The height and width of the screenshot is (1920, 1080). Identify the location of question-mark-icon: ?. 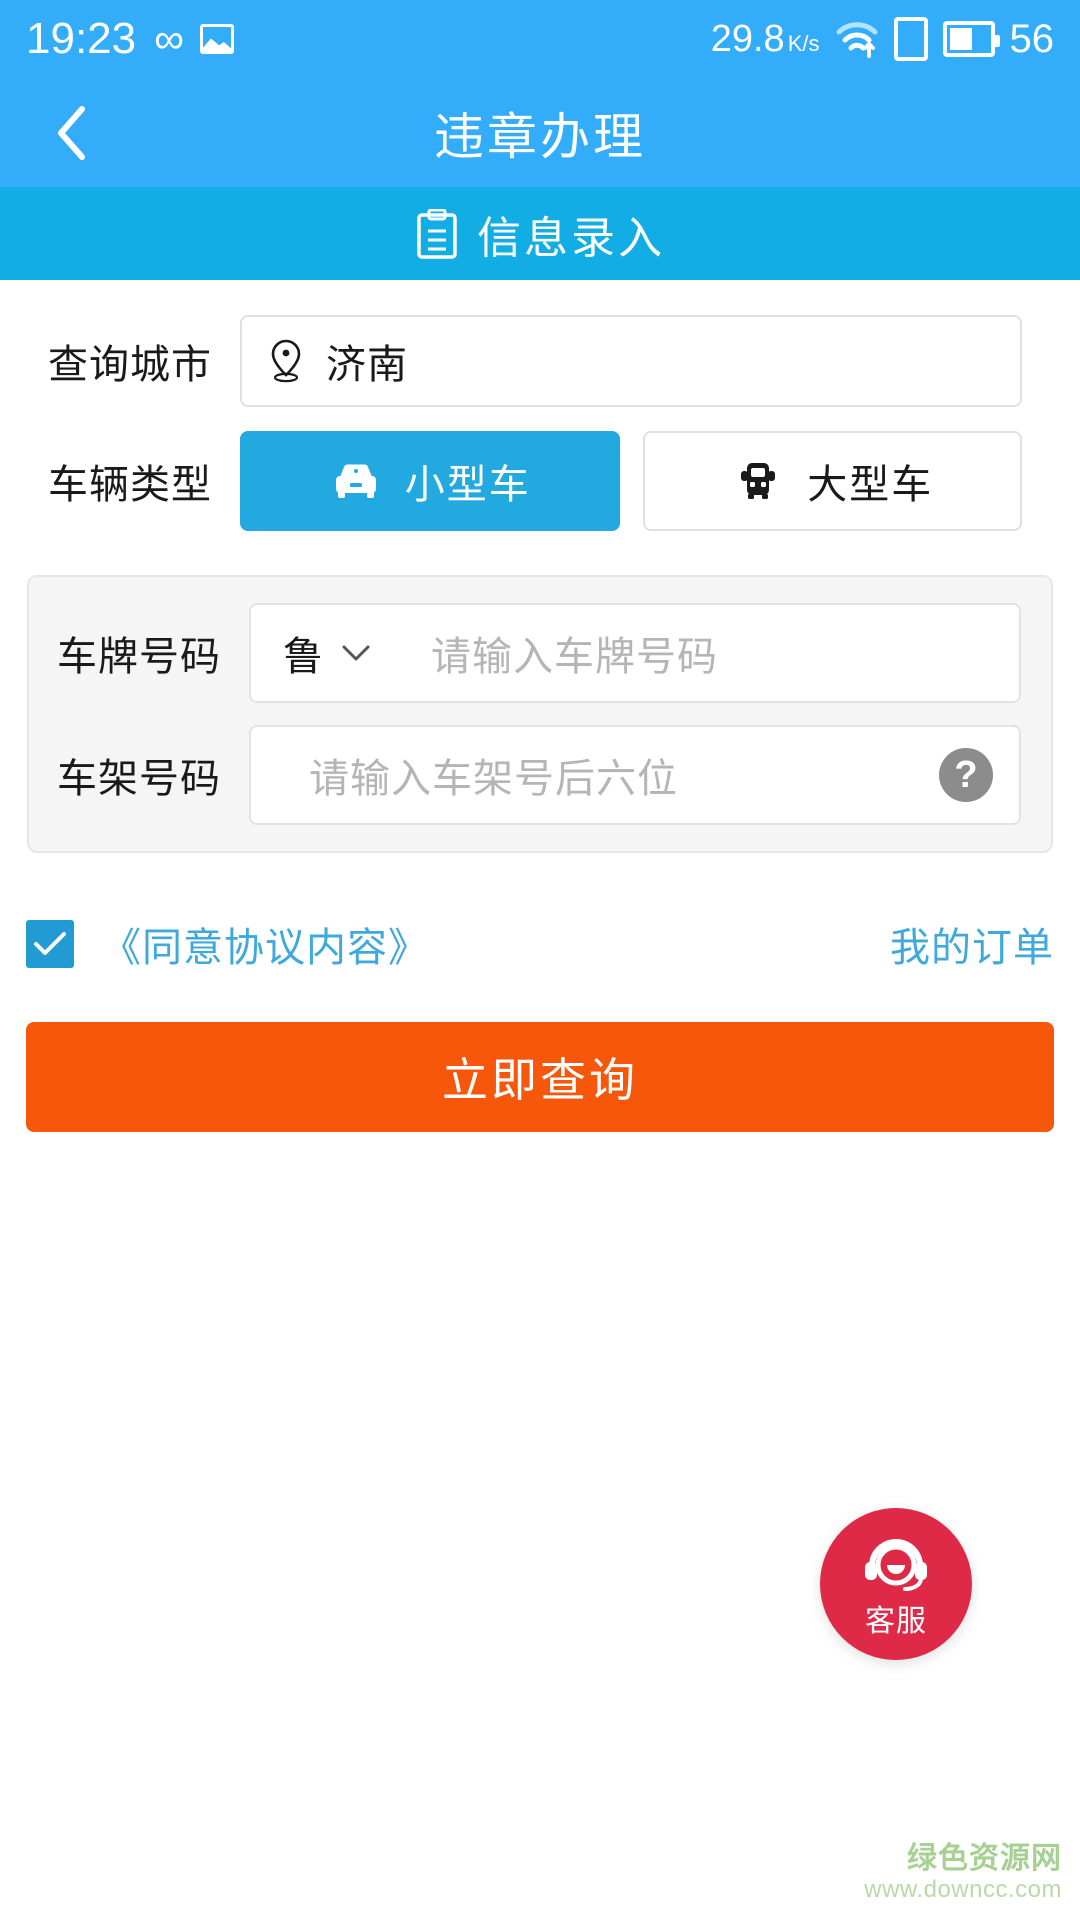
(966, 775).